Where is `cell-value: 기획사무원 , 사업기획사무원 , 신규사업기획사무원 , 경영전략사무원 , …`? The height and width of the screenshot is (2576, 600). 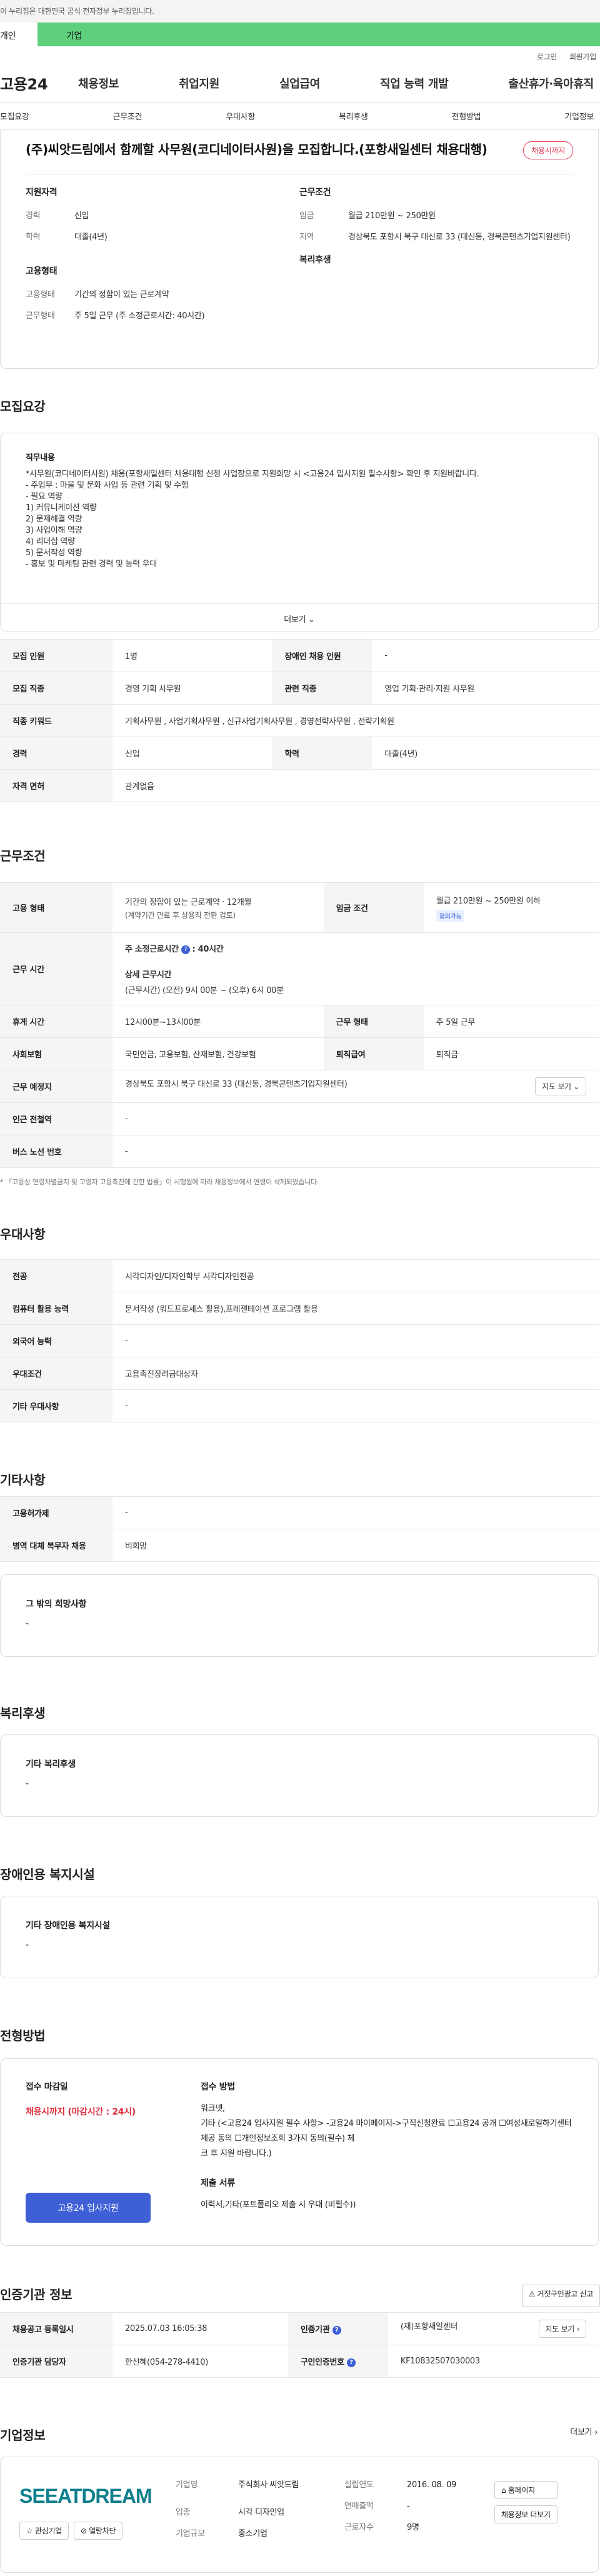
cell-value: 기획사무원 , 사업기획사무원 , 신규사업기획사무원 , 경영전략사무원 , … is located at coordinates (356, 720).